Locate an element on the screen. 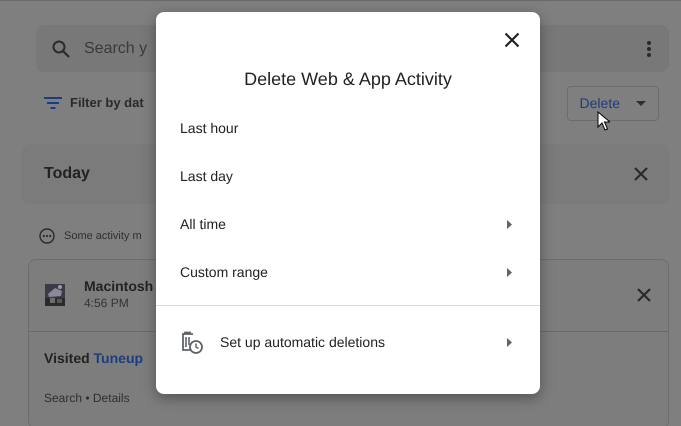 Image resolution: width=681 pixels, height=426 pixels. dialog-title: Delete Web & App Activity is located at coordinates (348, 80).